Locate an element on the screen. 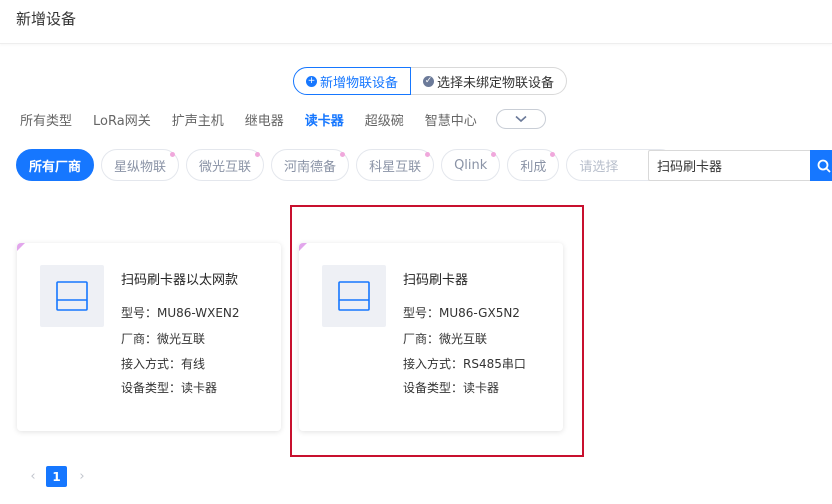  device-model: 型号：MU86-GX5N2 is located at coordinates (461, 313).